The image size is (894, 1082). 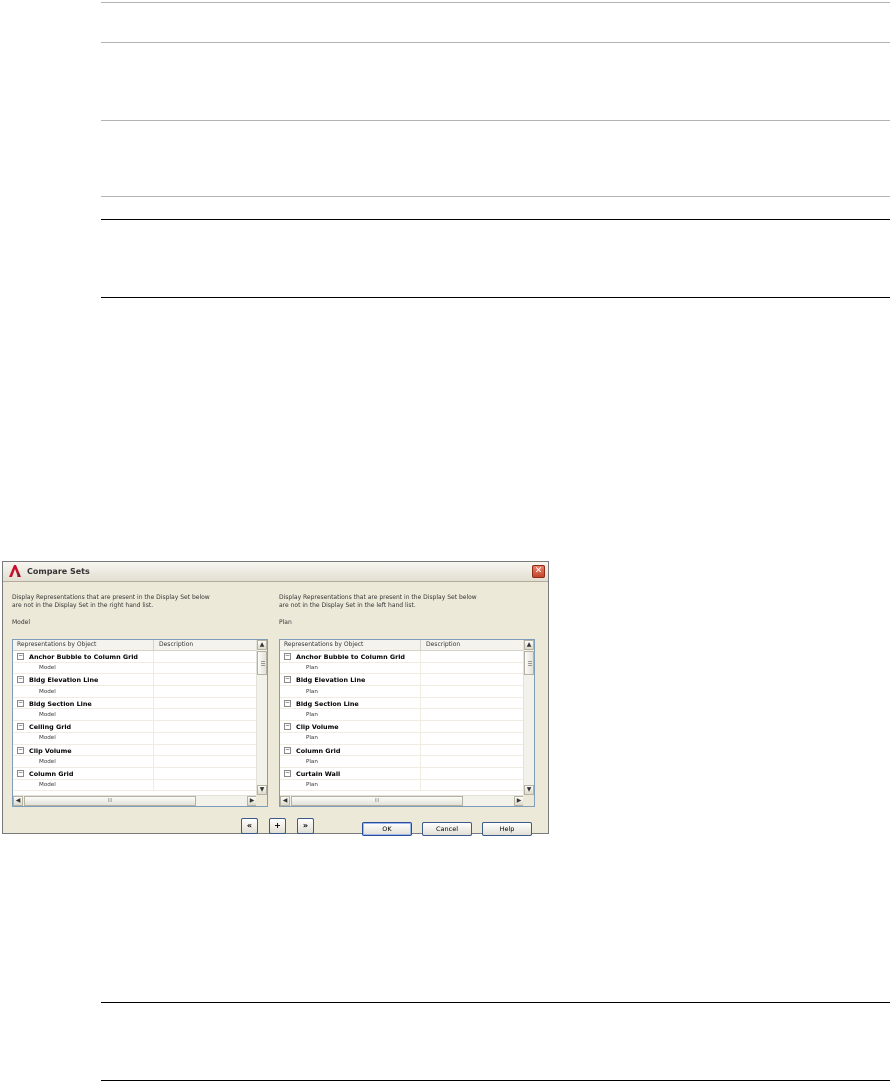 I want to click on title-bar: A Compare Sets ✕, so click(x=275, y=572).